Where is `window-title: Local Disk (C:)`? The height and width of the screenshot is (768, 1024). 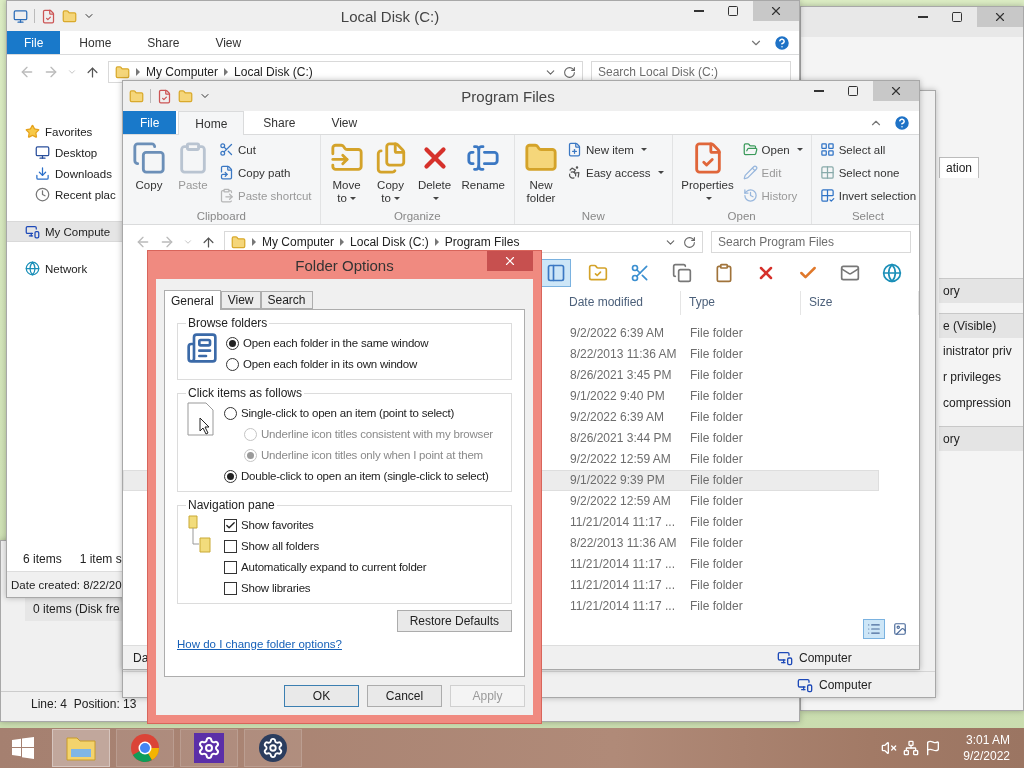
window-title: Local Disk (C:) is located at coordinates (390, 16).